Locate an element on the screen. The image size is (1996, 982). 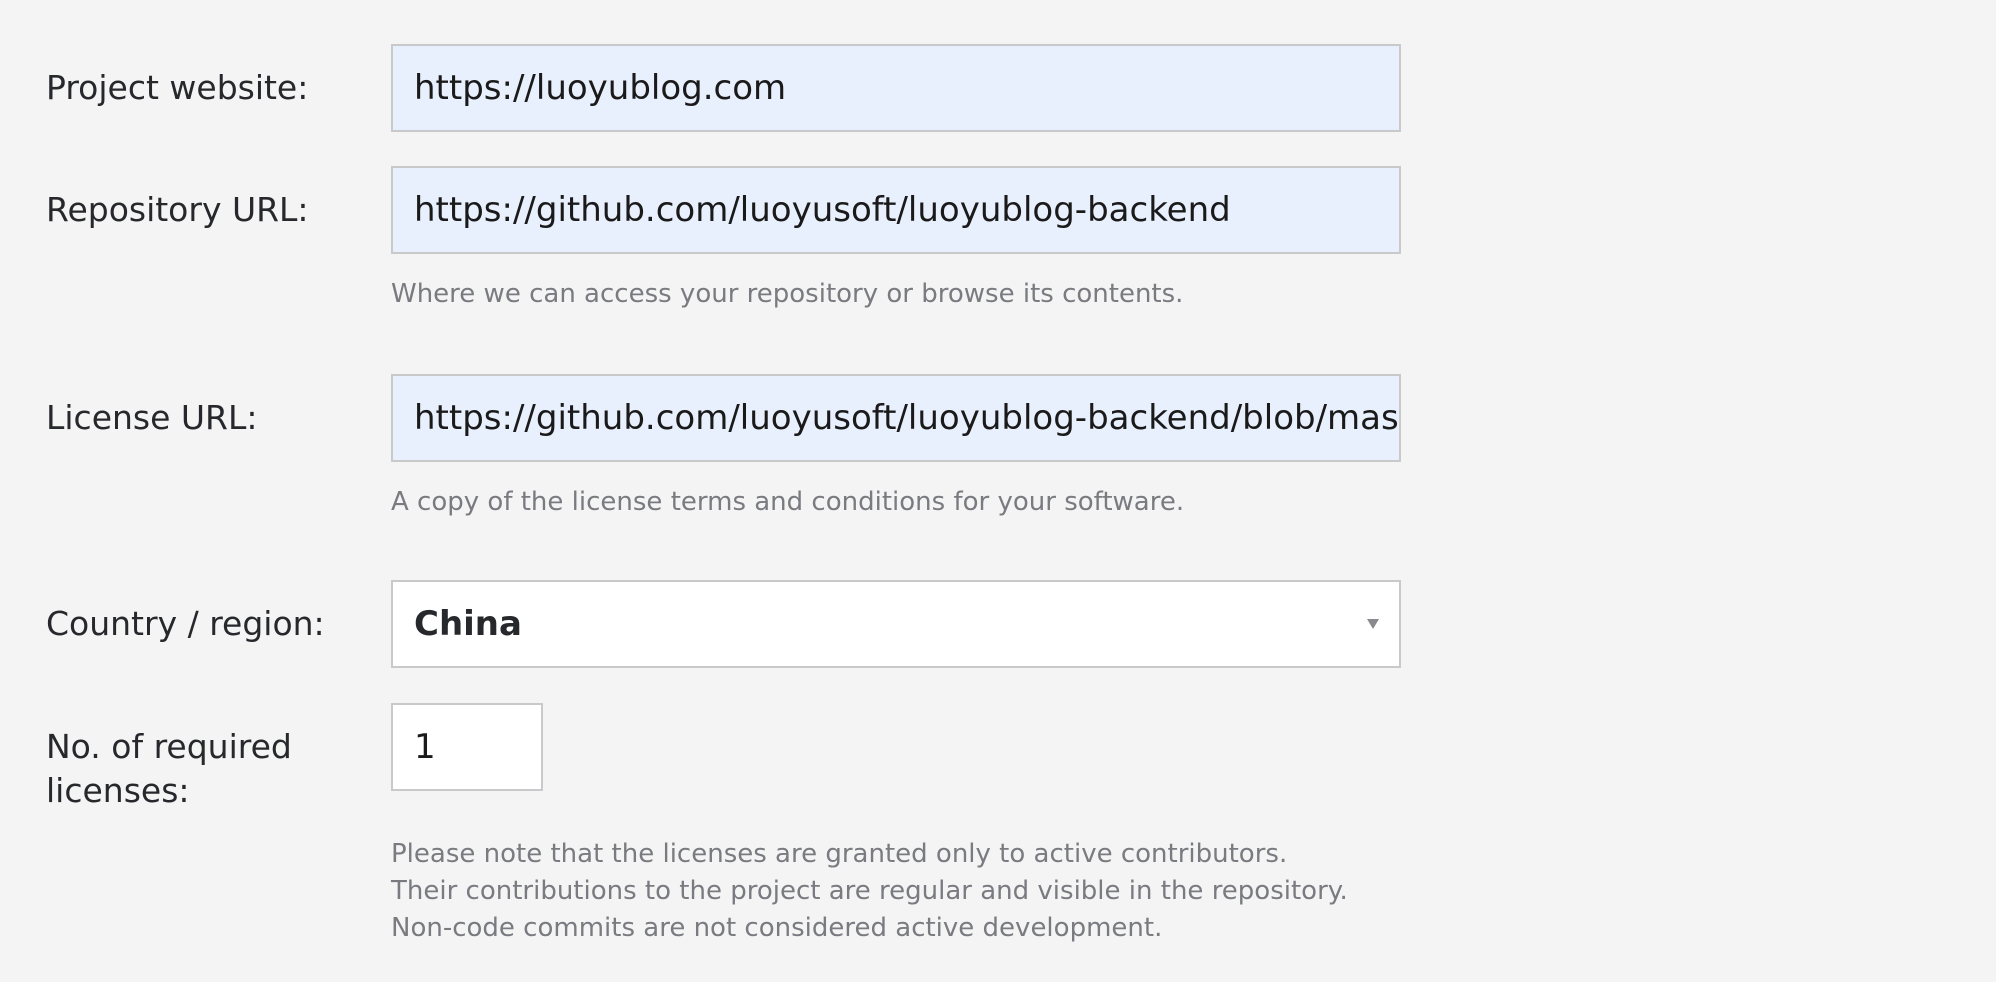
country-region-select: China is located at coordinates (896, 624).